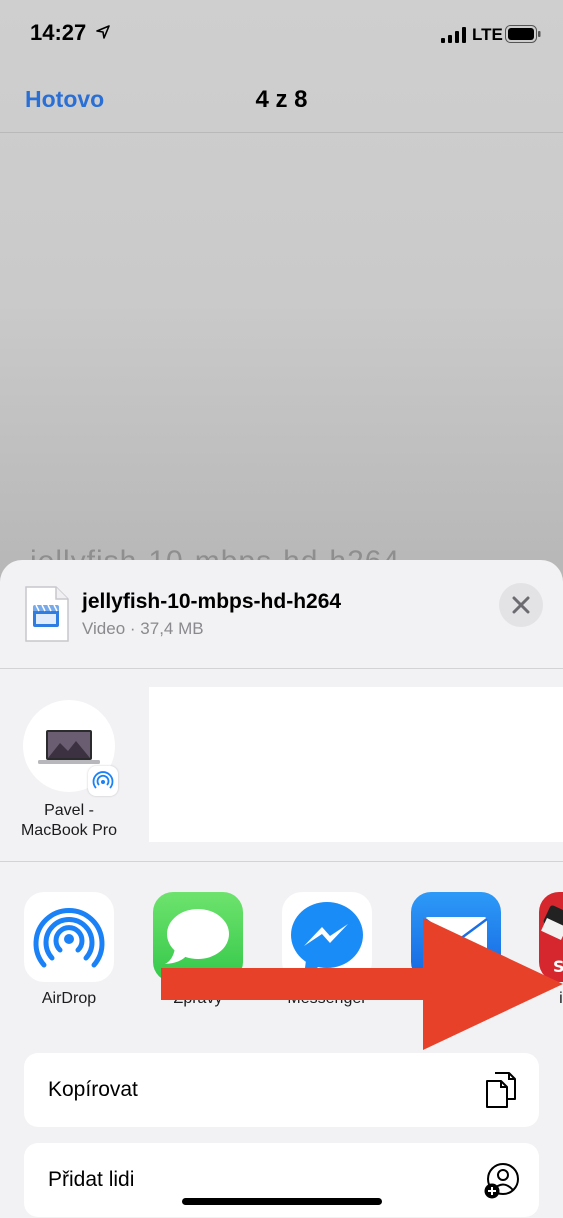 This screenshot has width=563, height=1218. I want to click on status-bar: 14:27 LTE, so click(281, 35).